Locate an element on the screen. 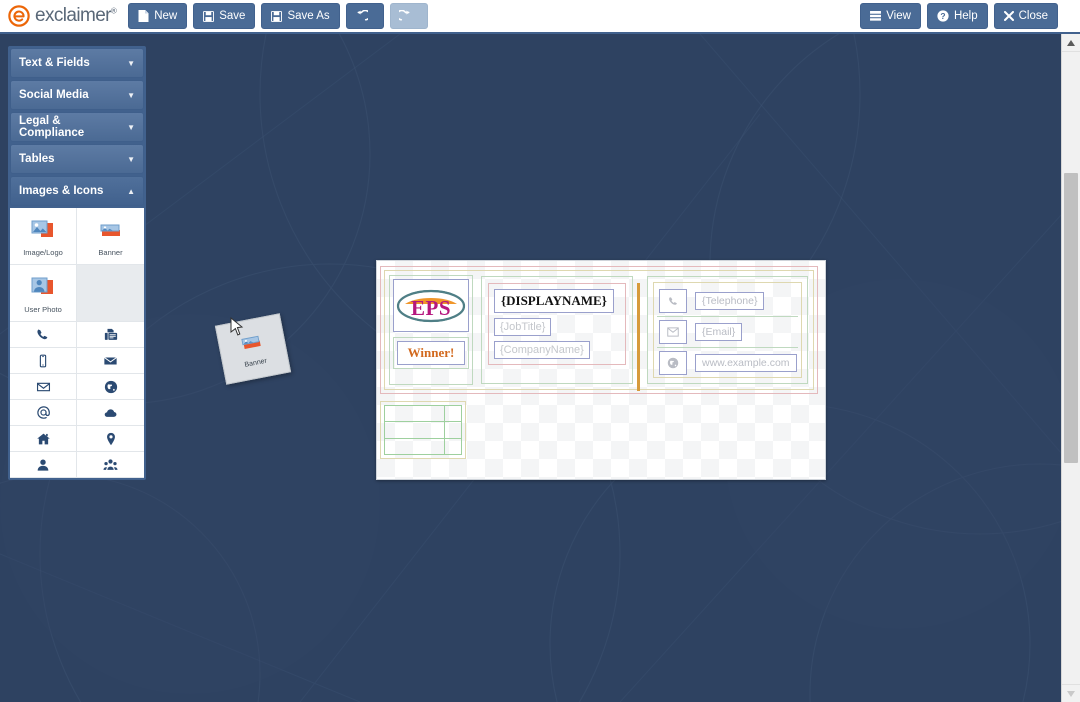 This screenshot has width=1080, height=702. contact-row-telephone: {Telephone} is located at coordinates (727, 301).